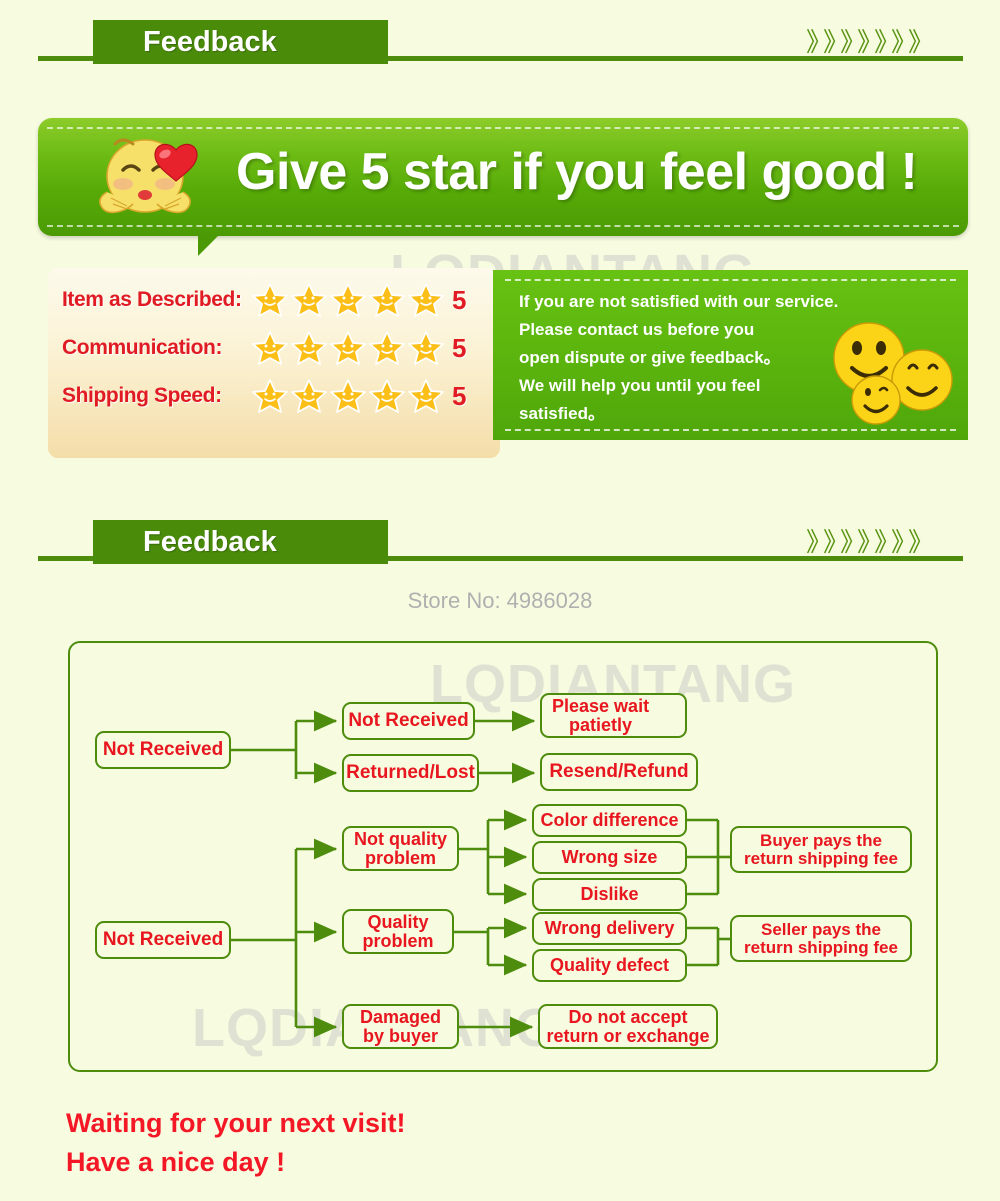  Describe the element at coordinates (410, 773) in the screenshot. I see `flow-node: Returned/Lost` at that location.